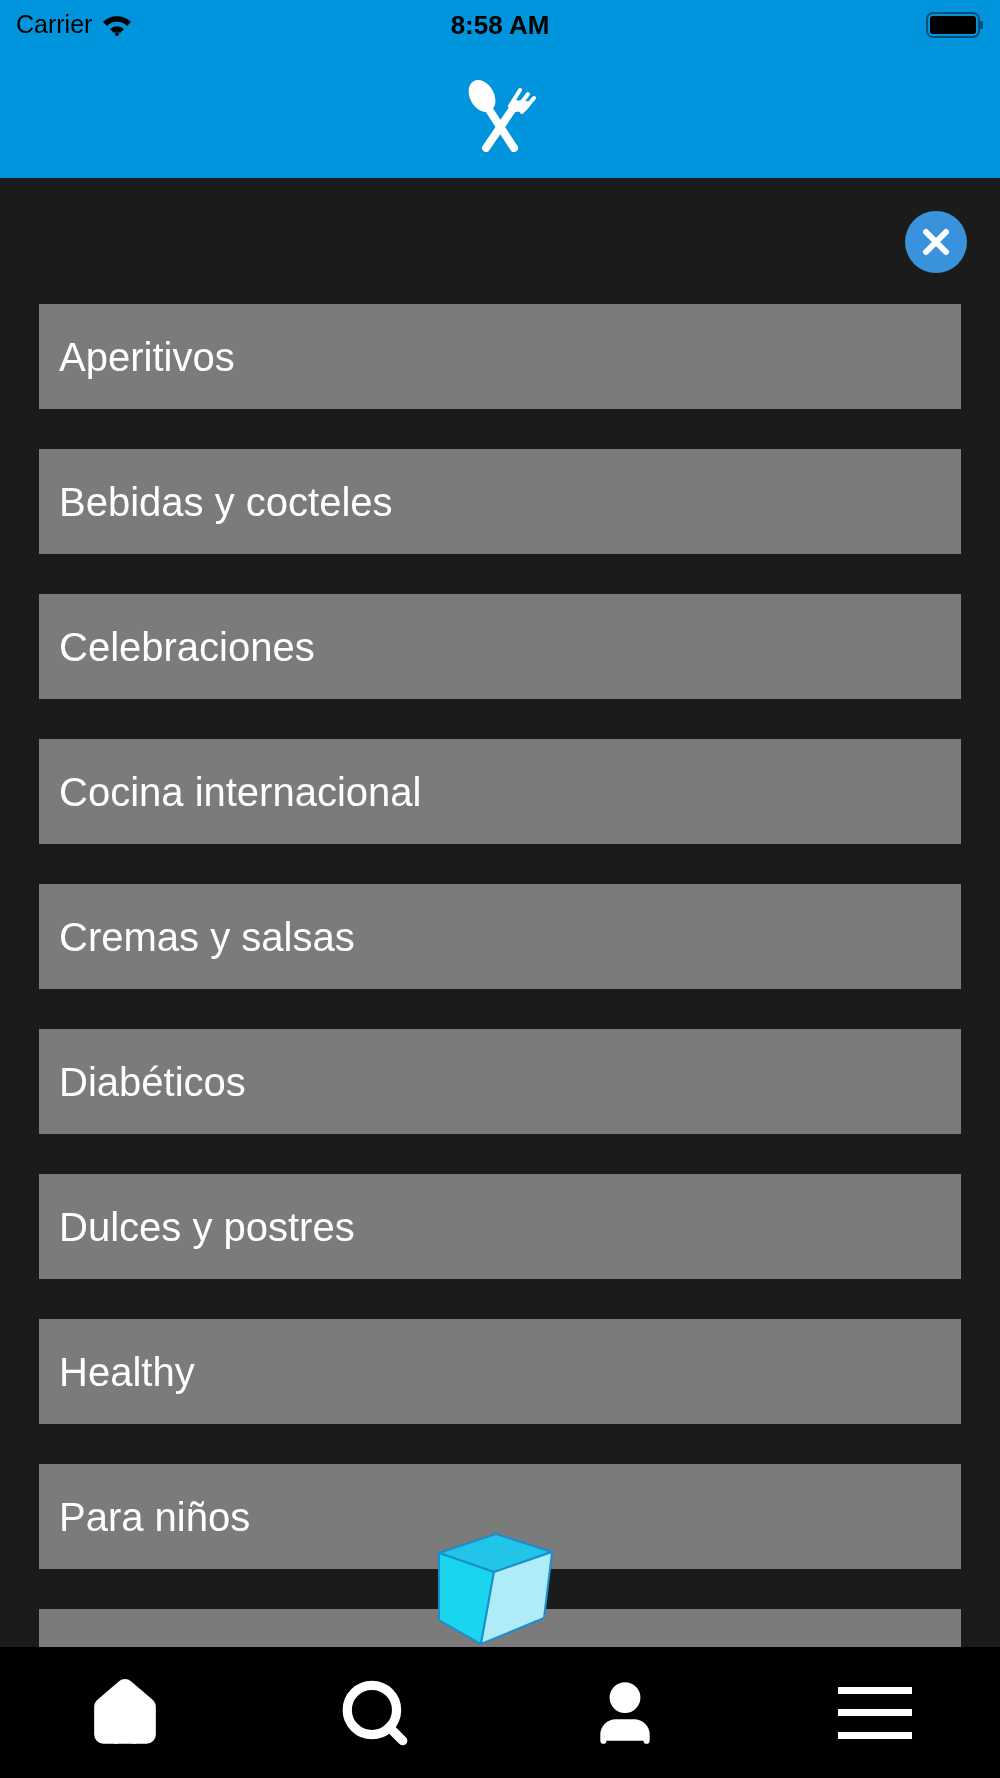 This screenshot has width=1000, height=1778. Describe the element at coordinates (500, 791) in the screenshot. I see `category-item: Cocina internacional` at that location.